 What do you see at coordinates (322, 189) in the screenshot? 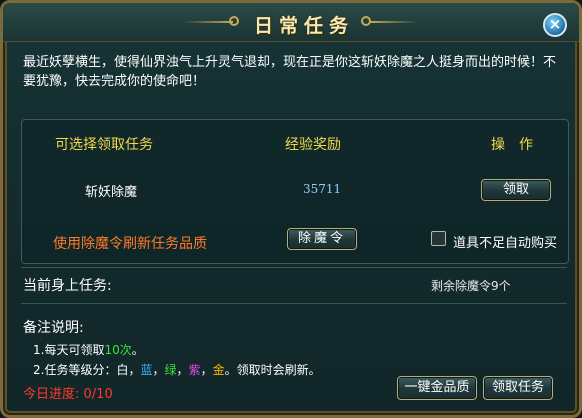
I see `task-reward: 35711` at bounding box center [322, 189].